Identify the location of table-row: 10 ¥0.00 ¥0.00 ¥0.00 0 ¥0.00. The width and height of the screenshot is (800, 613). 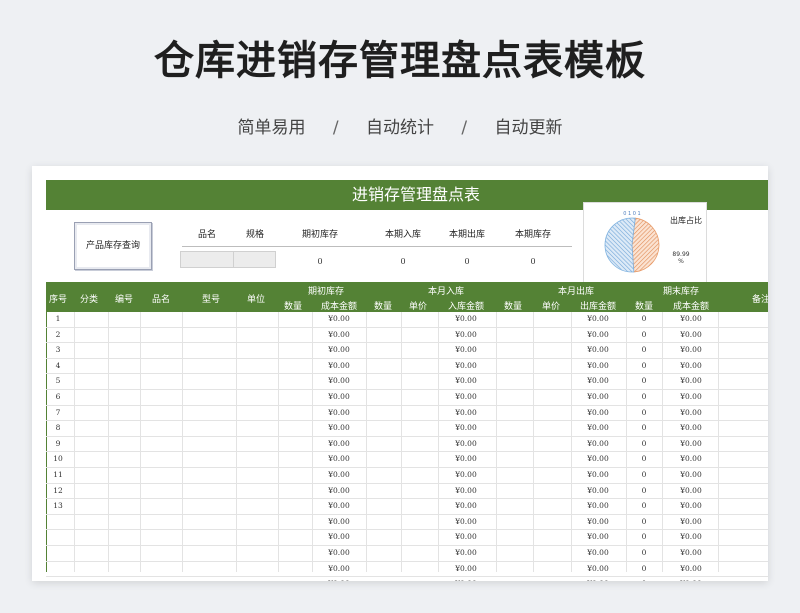
(407, 460).